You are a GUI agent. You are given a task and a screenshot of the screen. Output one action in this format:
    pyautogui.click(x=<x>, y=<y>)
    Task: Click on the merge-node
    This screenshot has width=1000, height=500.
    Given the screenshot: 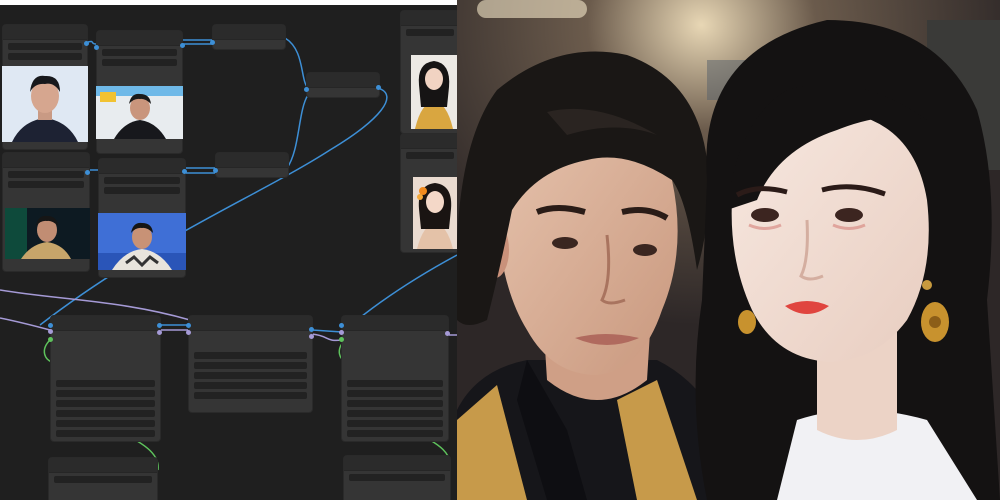 What is the action you would take?
    pyautogui.click(x=343, y=85)
    